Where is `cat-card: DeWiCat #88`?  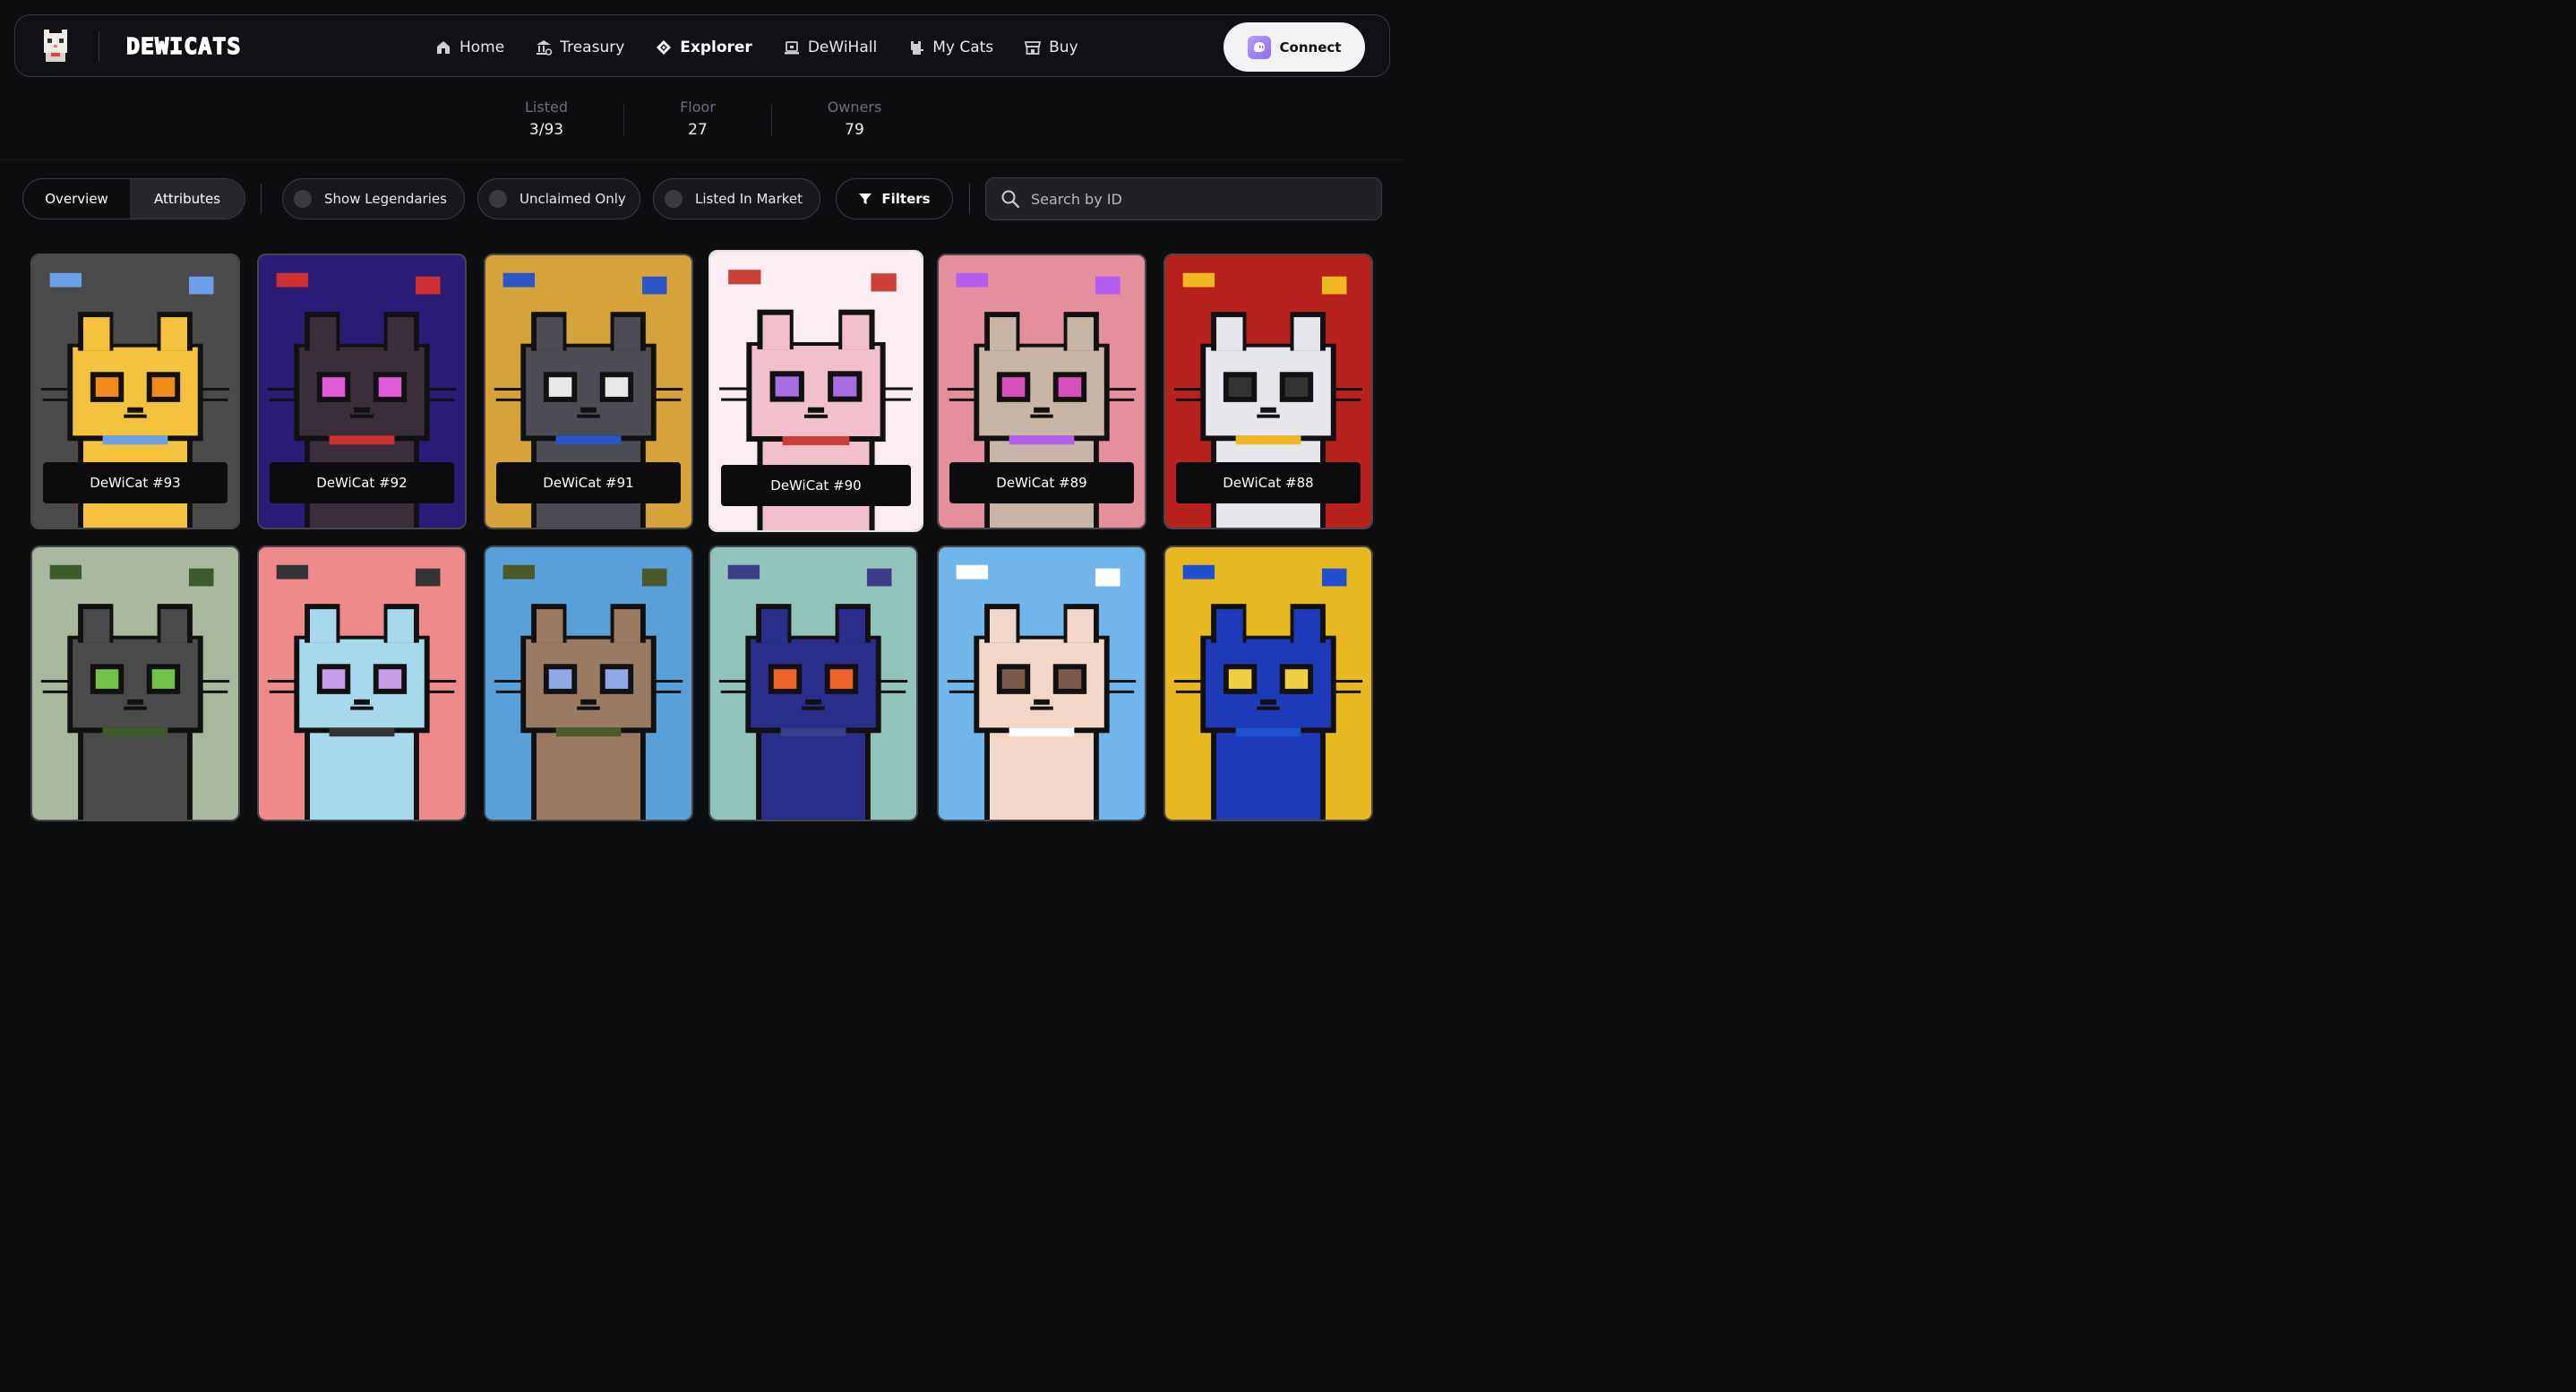
cat-card: DeWiCat #88 is located at coordinates (1268, 391).